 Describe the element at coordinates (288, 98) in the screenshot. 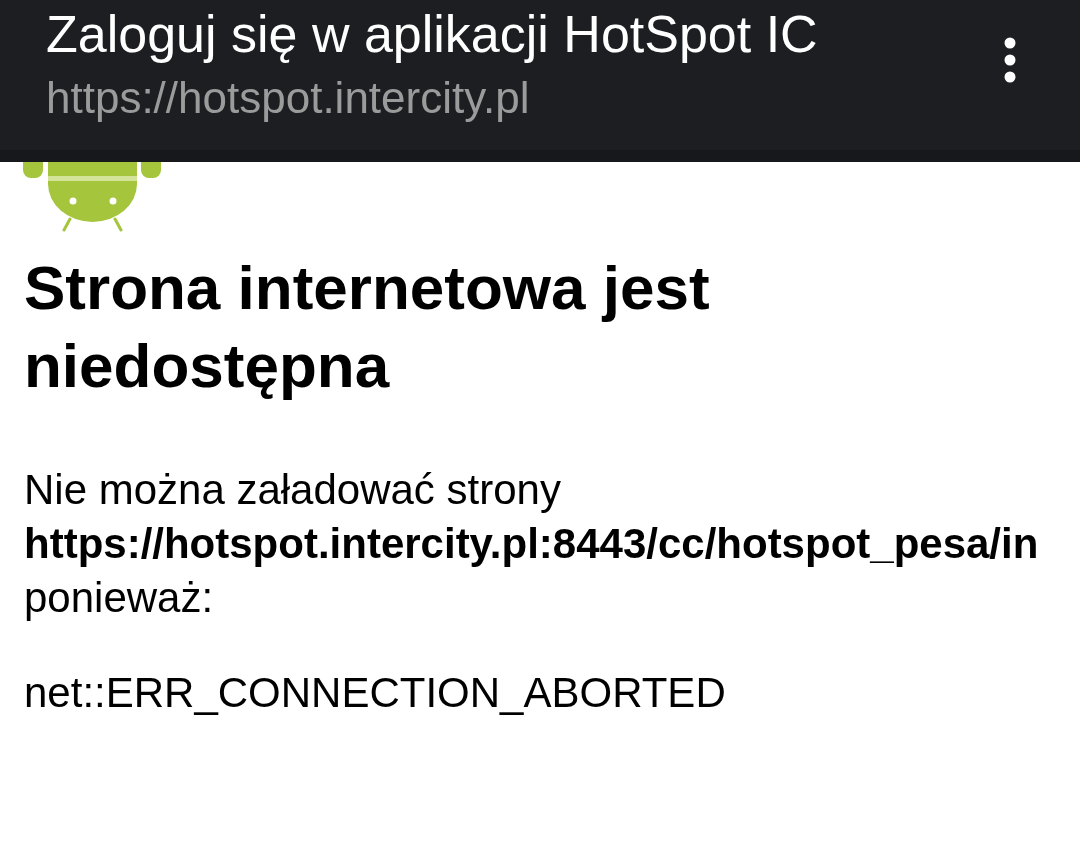

I see `page-url: https://hotspot.intercity.pl` at that location.